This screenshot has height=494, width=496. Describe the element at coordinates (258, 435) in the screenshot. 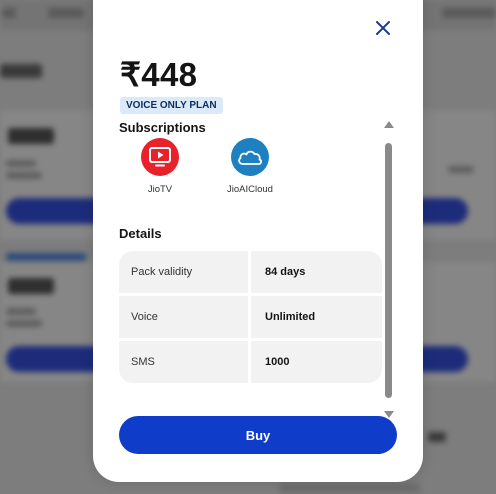

I see `buy-button: Buy` at that location.